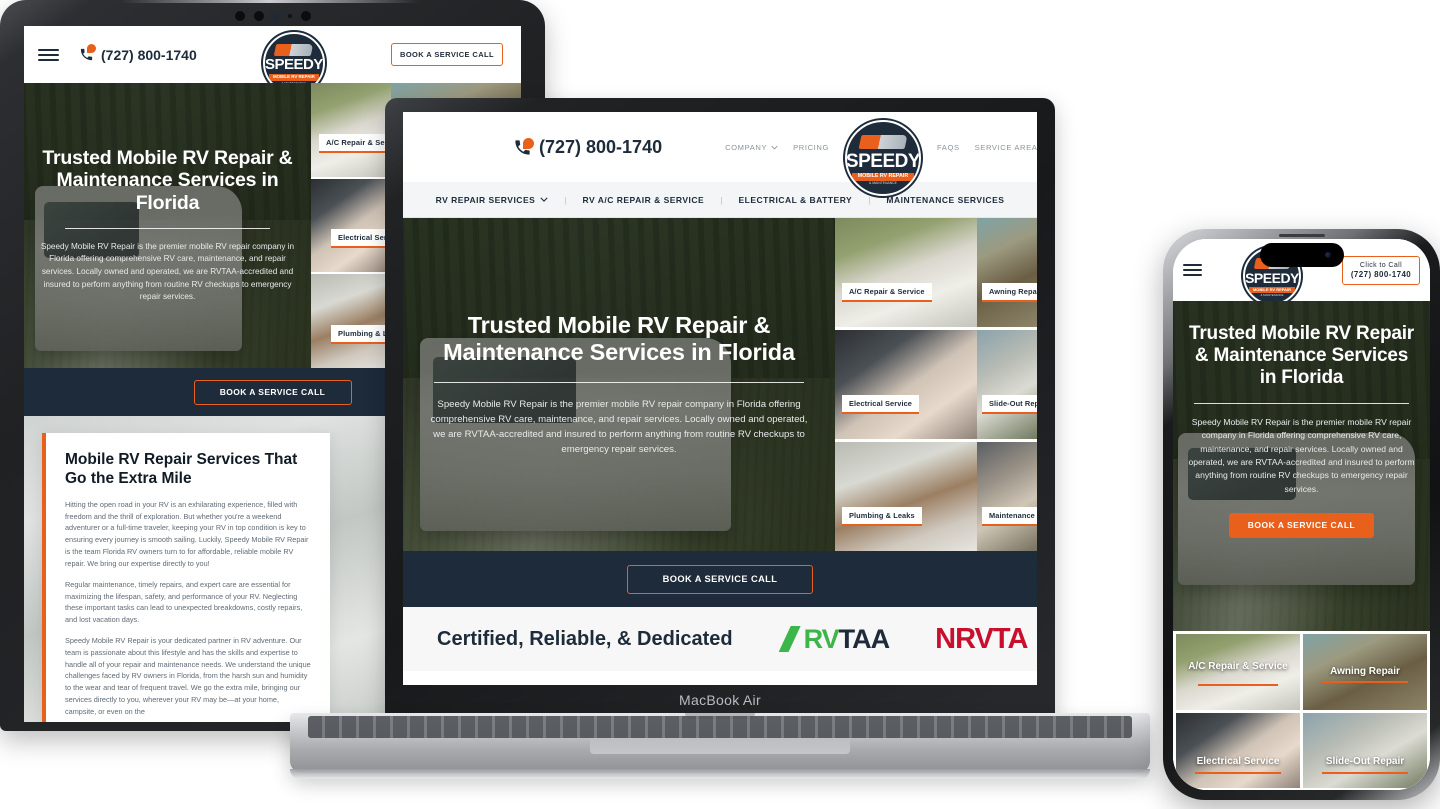 This screenshot has width=1440, height=809. Describe the element at coordinates (981, 638) in the screenshot. I see `nrvta-badge: NRVTA` at that location.